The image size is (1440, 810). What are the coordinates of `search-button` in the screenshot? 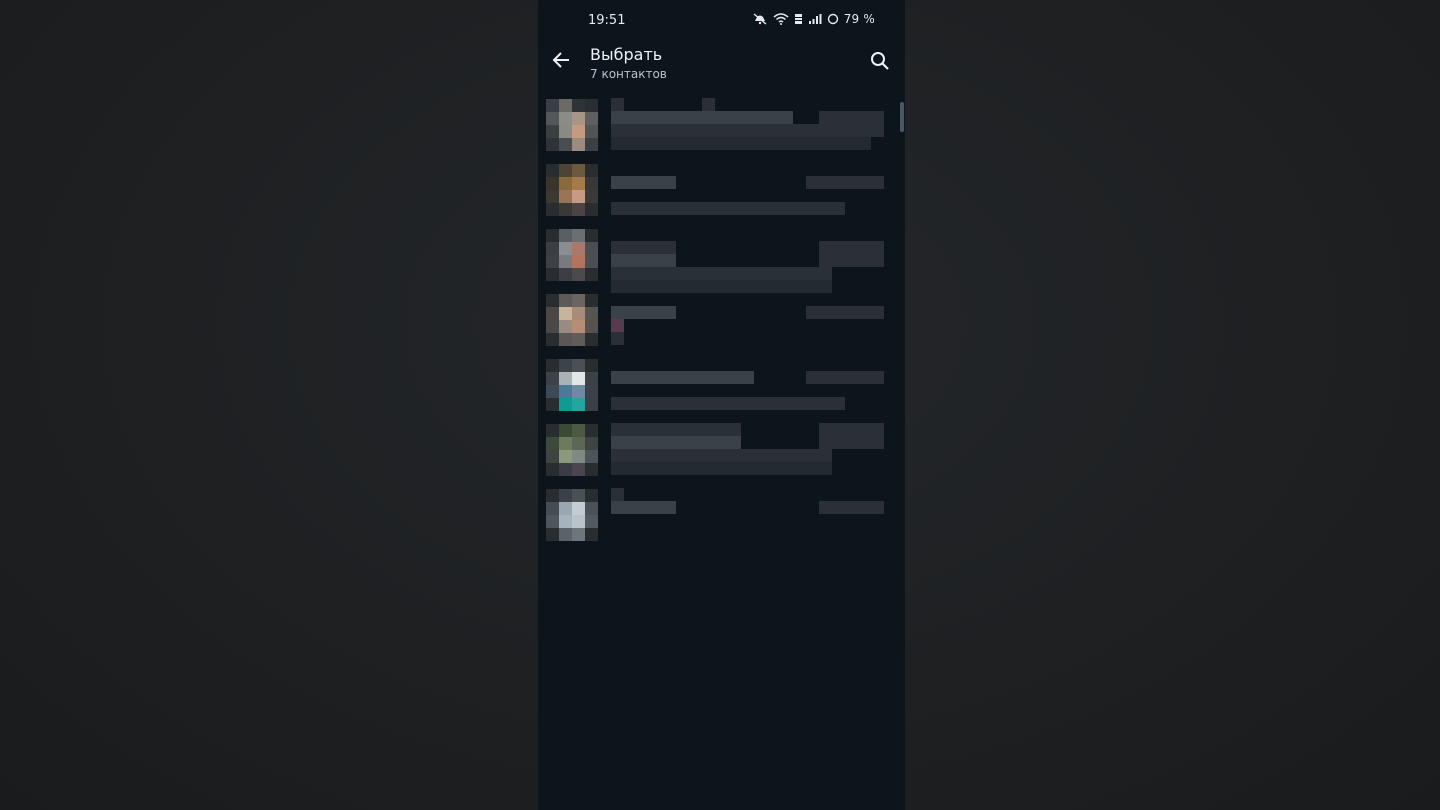 It's located at (880, 61).